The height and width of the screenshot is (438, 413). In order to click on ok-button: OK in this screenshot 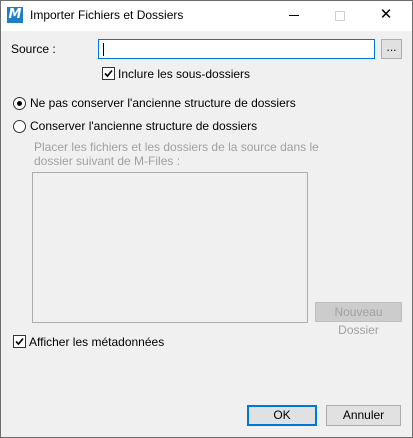, I will do `click(282, 415)`.